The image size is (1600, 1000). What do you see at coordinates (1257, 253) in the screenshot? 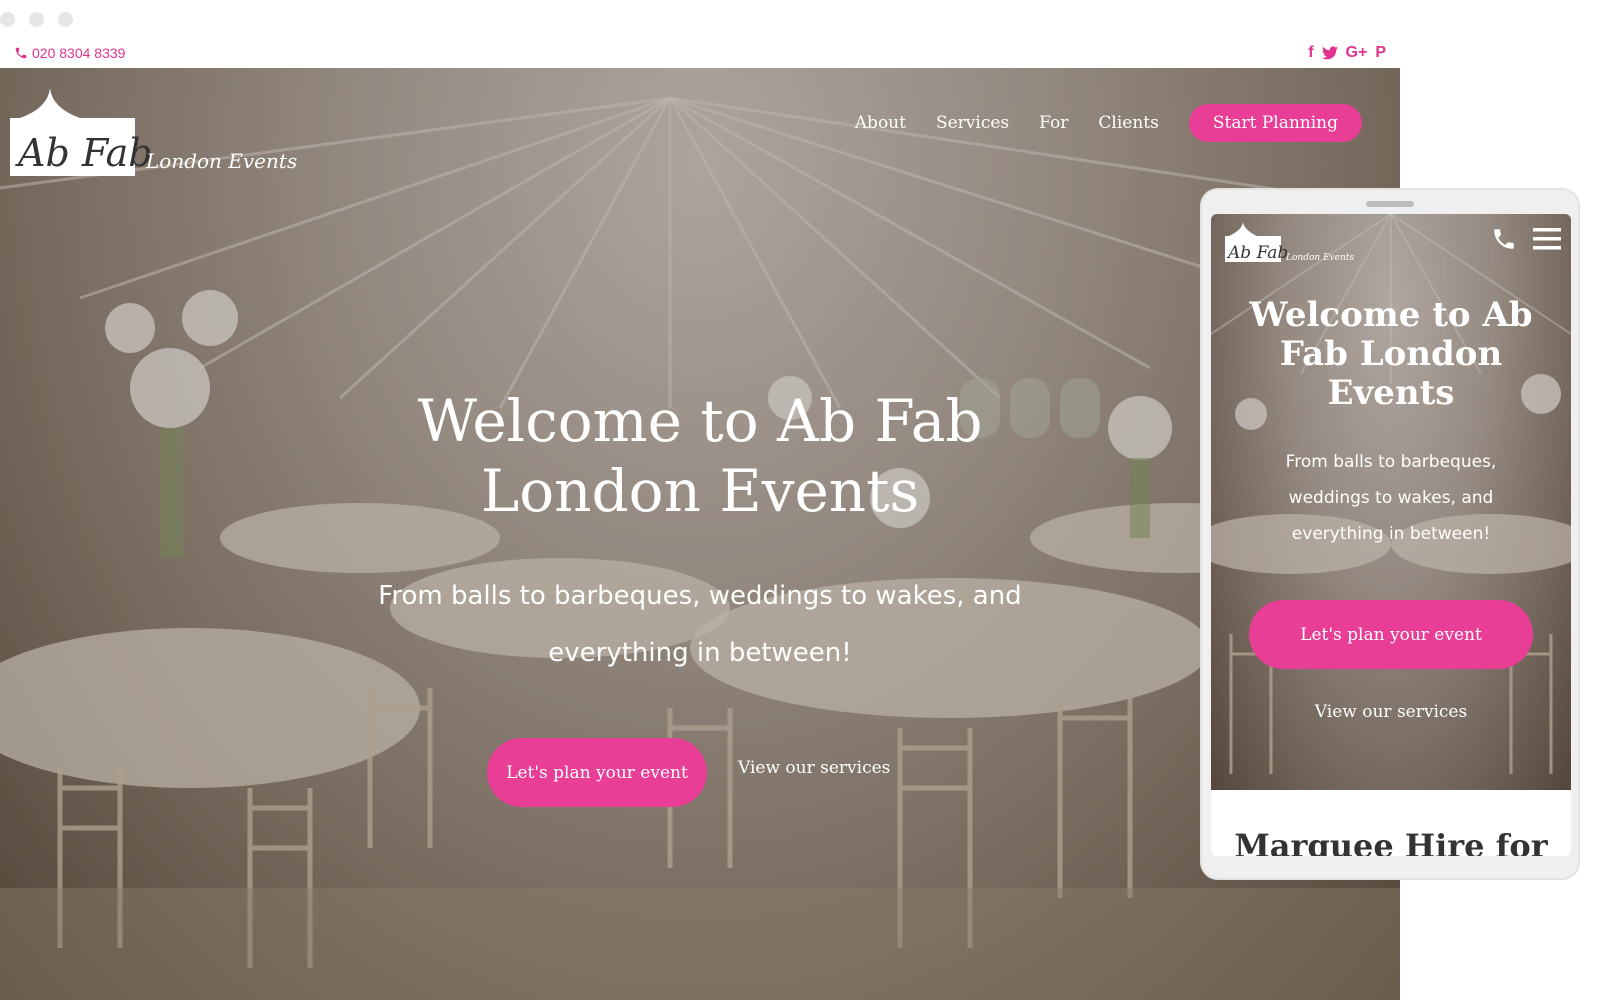
I see `mobile-logo-main-text: Ab Fab` at bounding box center [1257, 253].